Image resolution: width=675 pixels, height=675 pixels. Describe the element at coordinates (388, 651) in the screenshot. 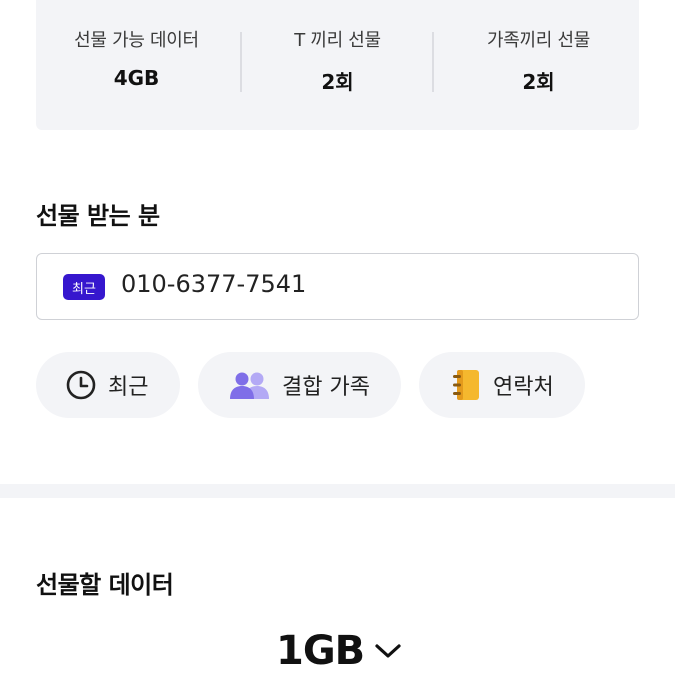

I see `chevron-down-icon` at that location.